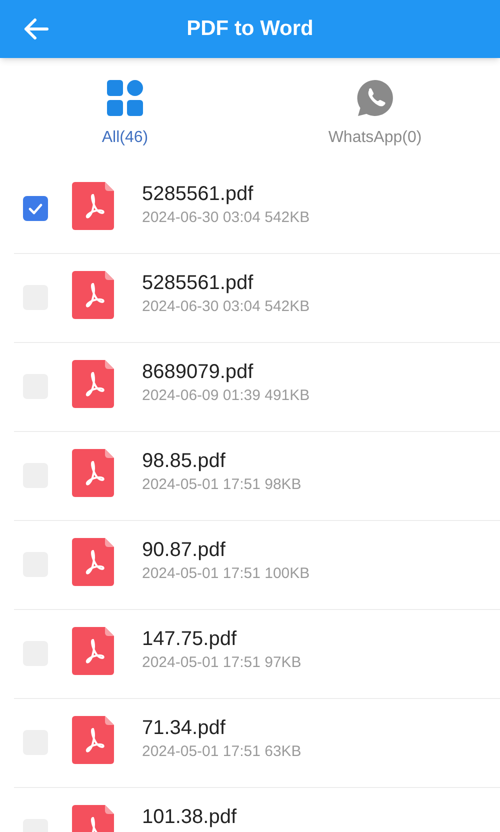 The image size is (500, 832). Describe the element at coordinates (250, 29) in the screenshot. I see `screen-title: PDF to Word` at that location.